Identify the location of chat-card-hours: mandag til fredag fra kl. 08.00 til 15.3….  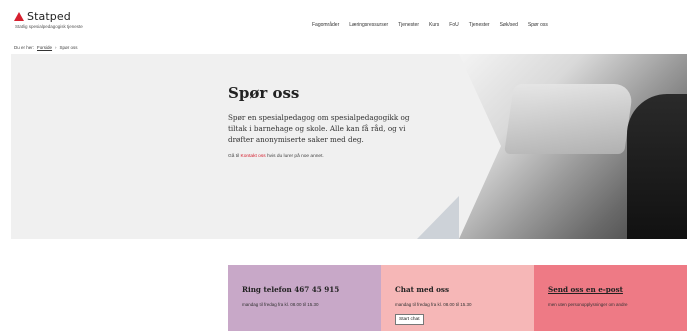
(433, 304).